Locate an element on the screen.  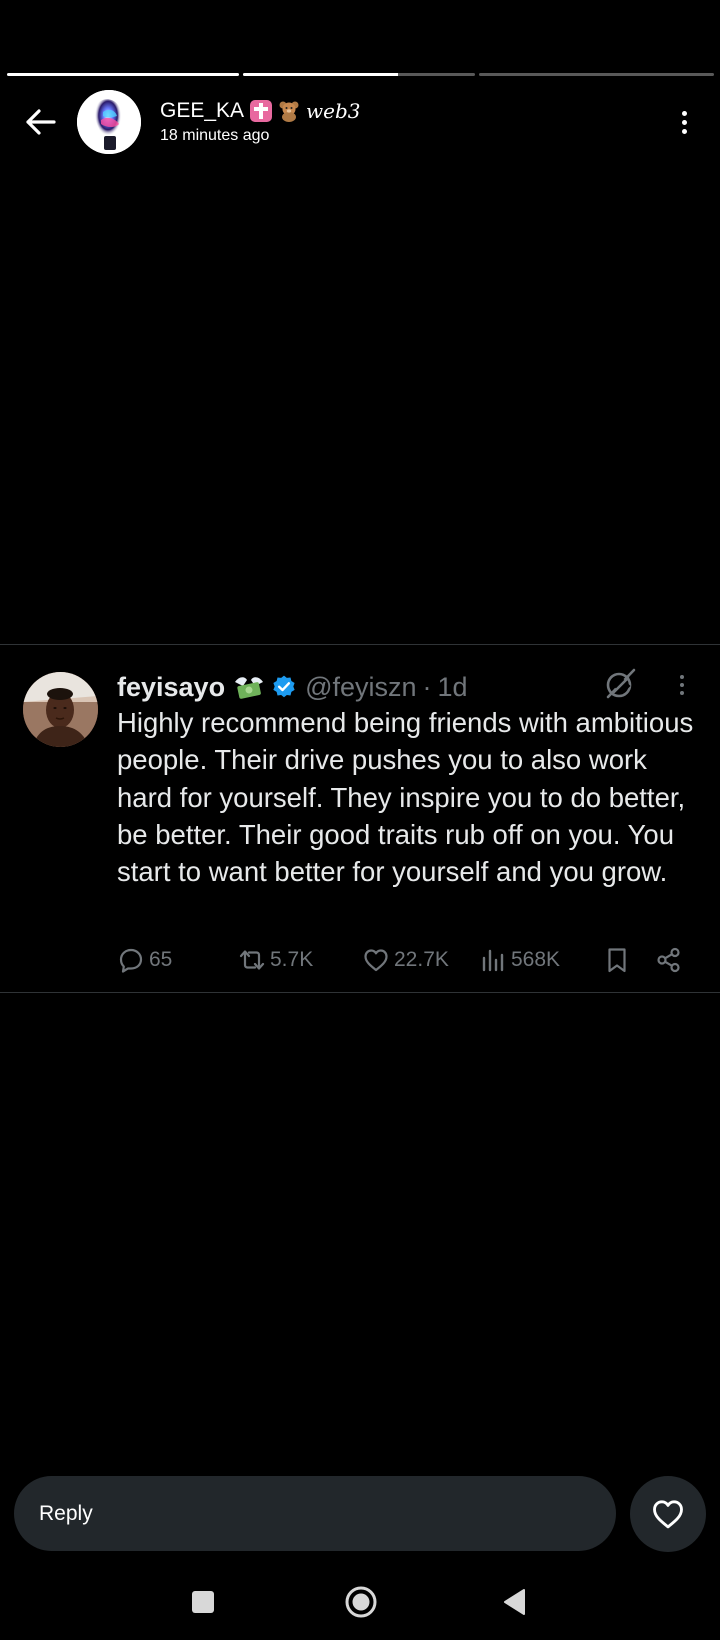
share-icon is located at coordinates (668, 960).